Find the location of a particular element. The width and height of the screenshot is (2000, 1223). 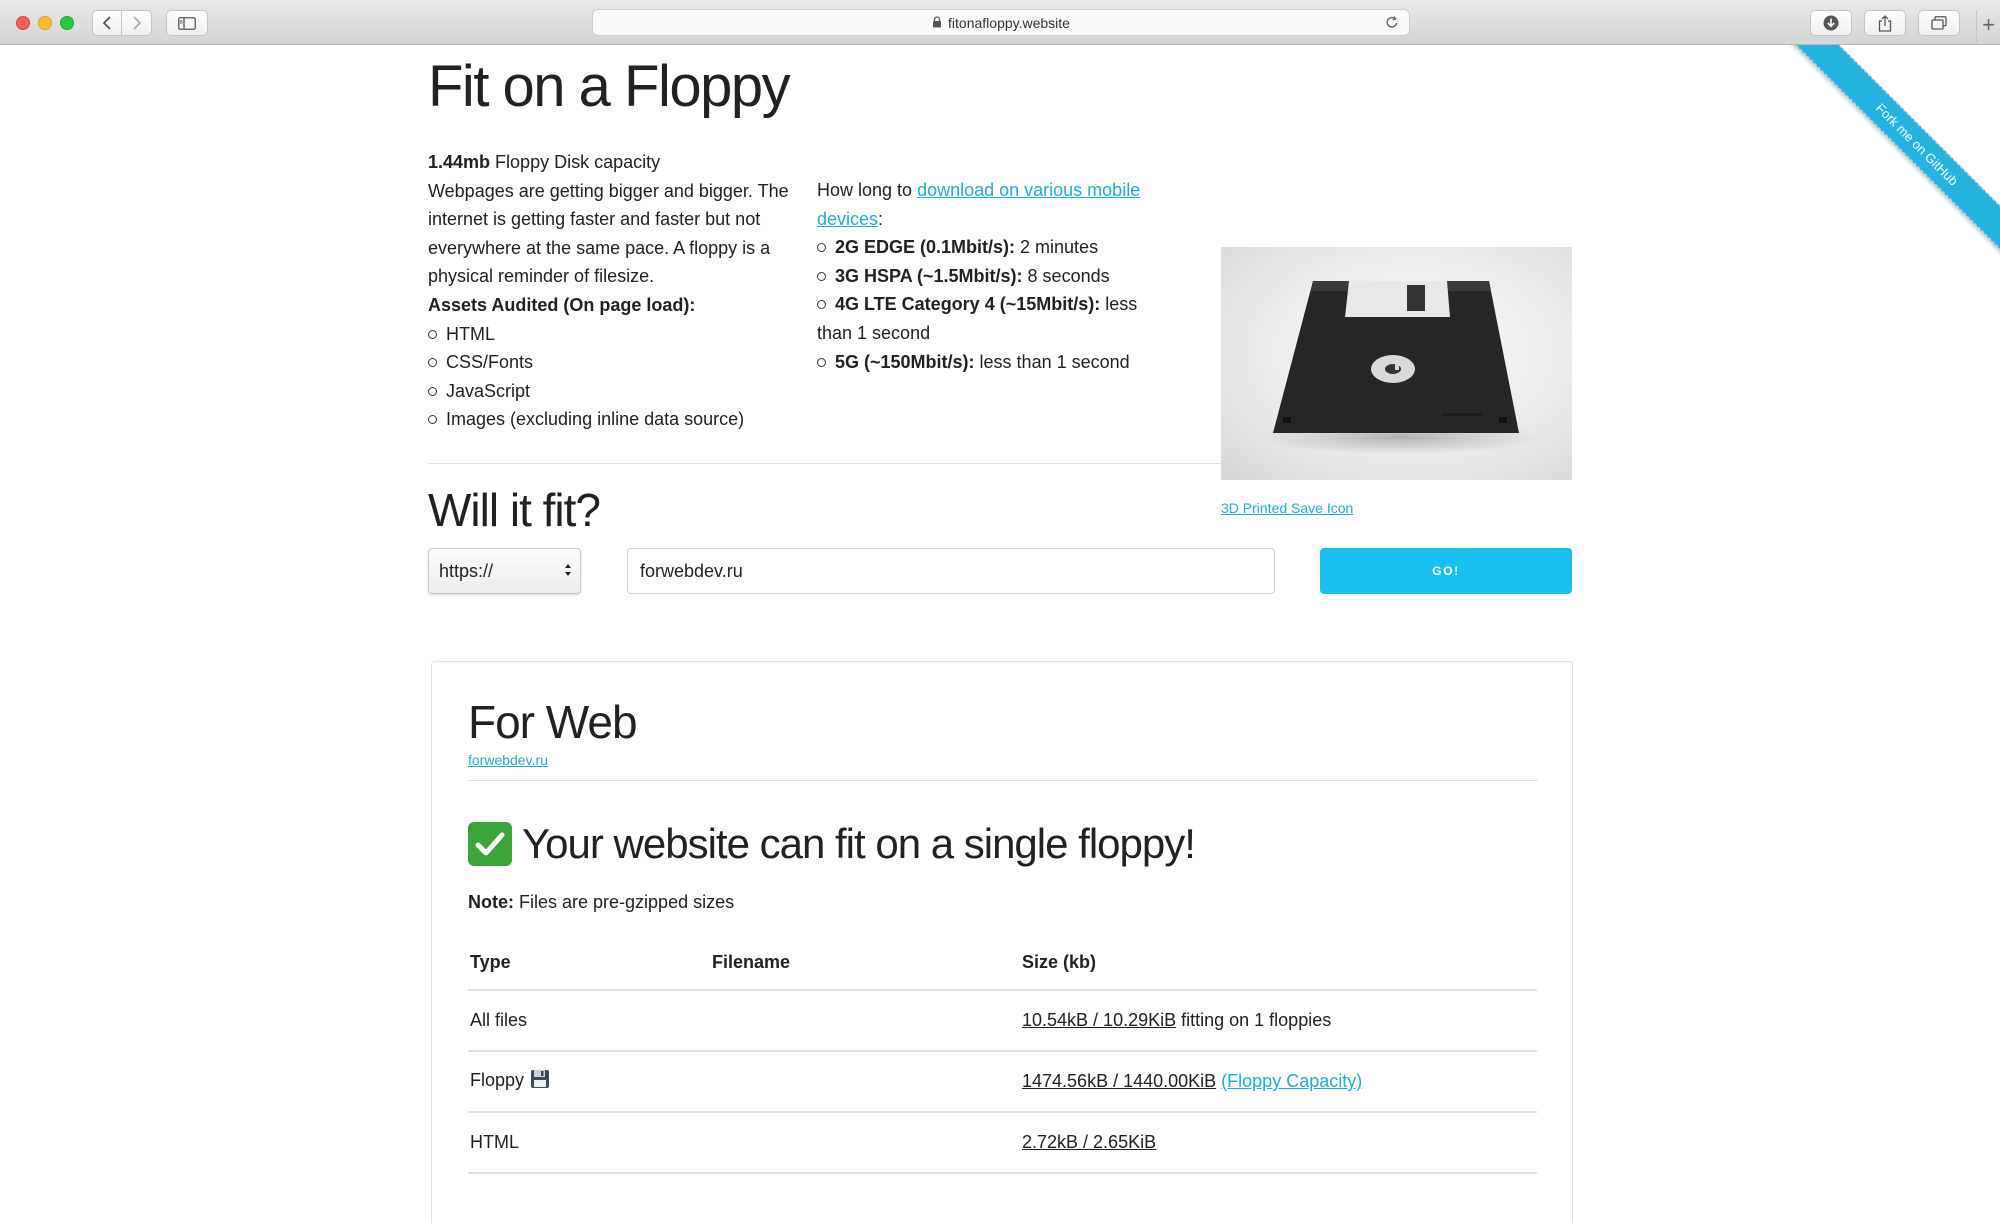

sidebar-button is located at coordinates (187, 23).